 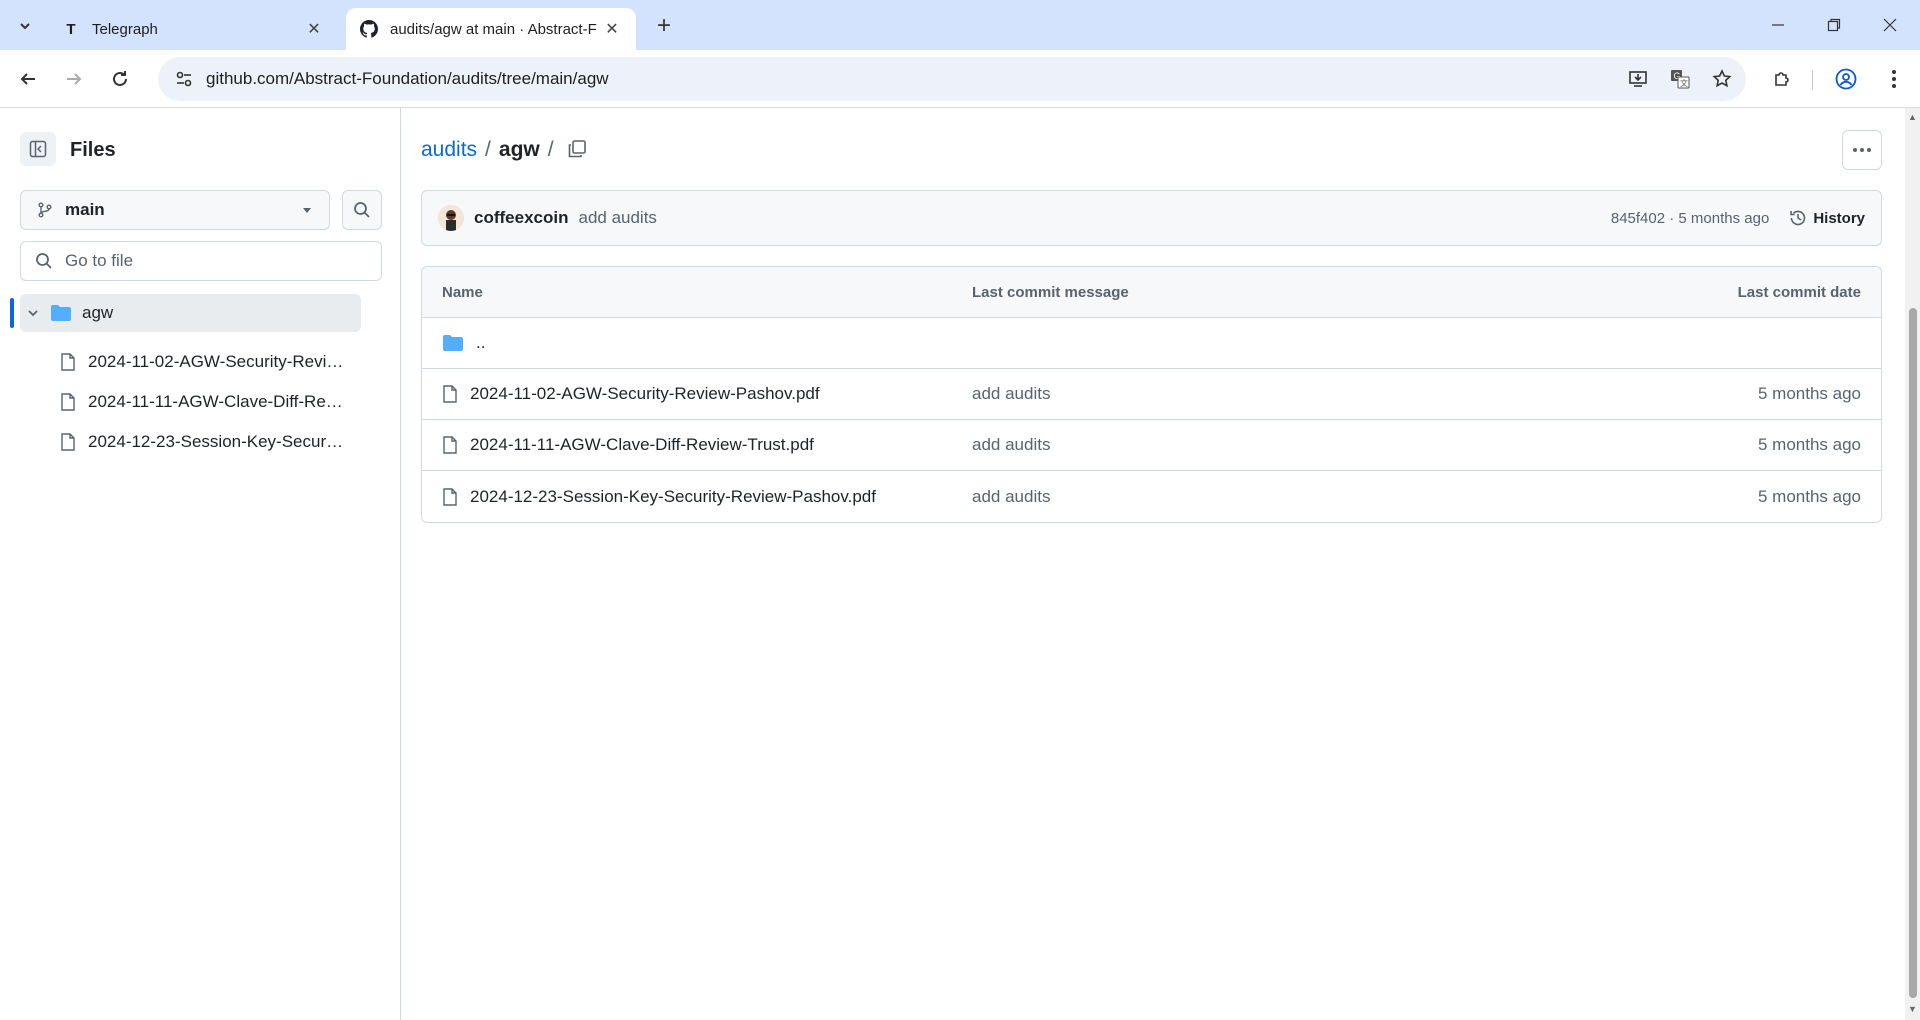 I want to click on new-tab-button: +, so click(x=664, y=26).